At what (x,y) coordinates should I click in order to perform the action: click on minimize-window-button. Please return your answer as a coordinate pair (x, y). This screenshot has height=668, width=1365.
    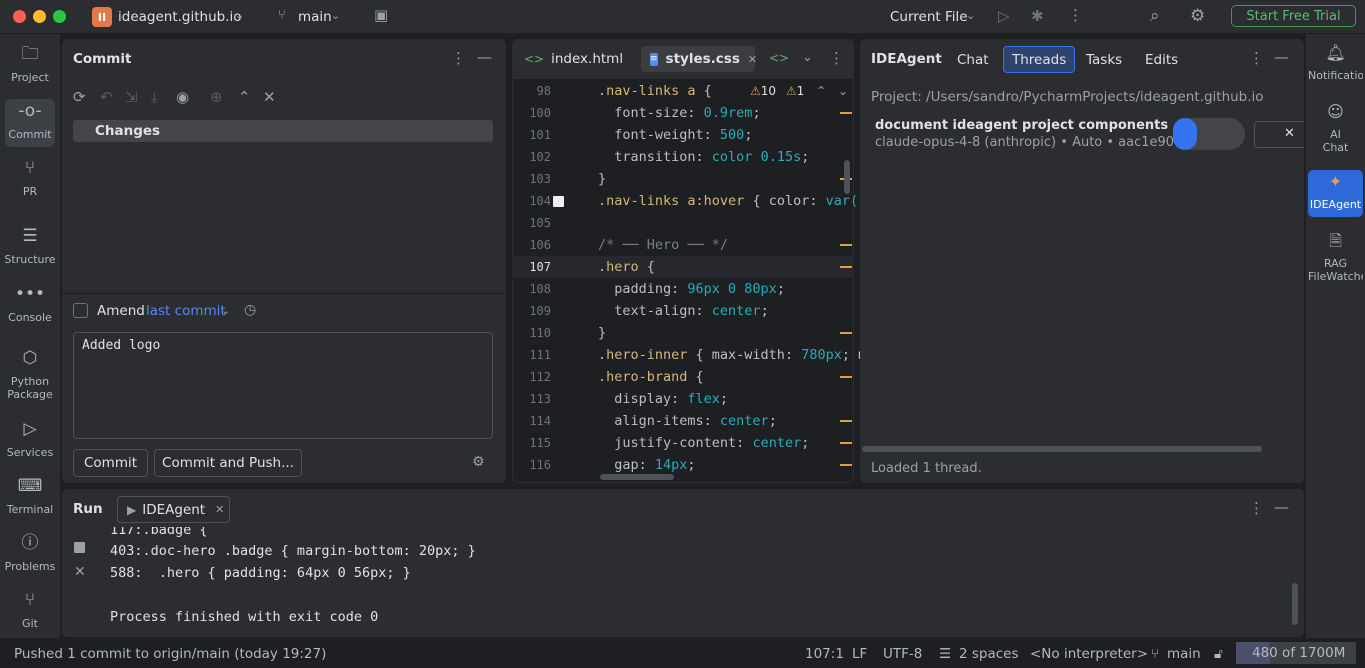
    Looking at the image, I should click on (39, 16).